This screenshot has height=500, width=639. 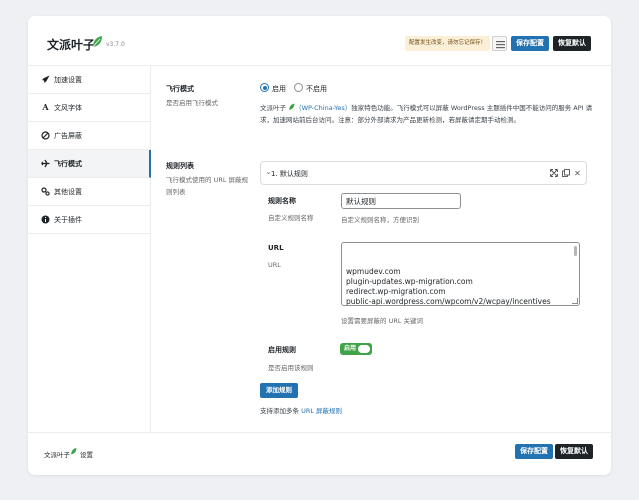 What do you see at coordinates (180, 89) in the screenshot?
I see `flight-mode-title: 飞行模式` at bounding box center [180, 89].